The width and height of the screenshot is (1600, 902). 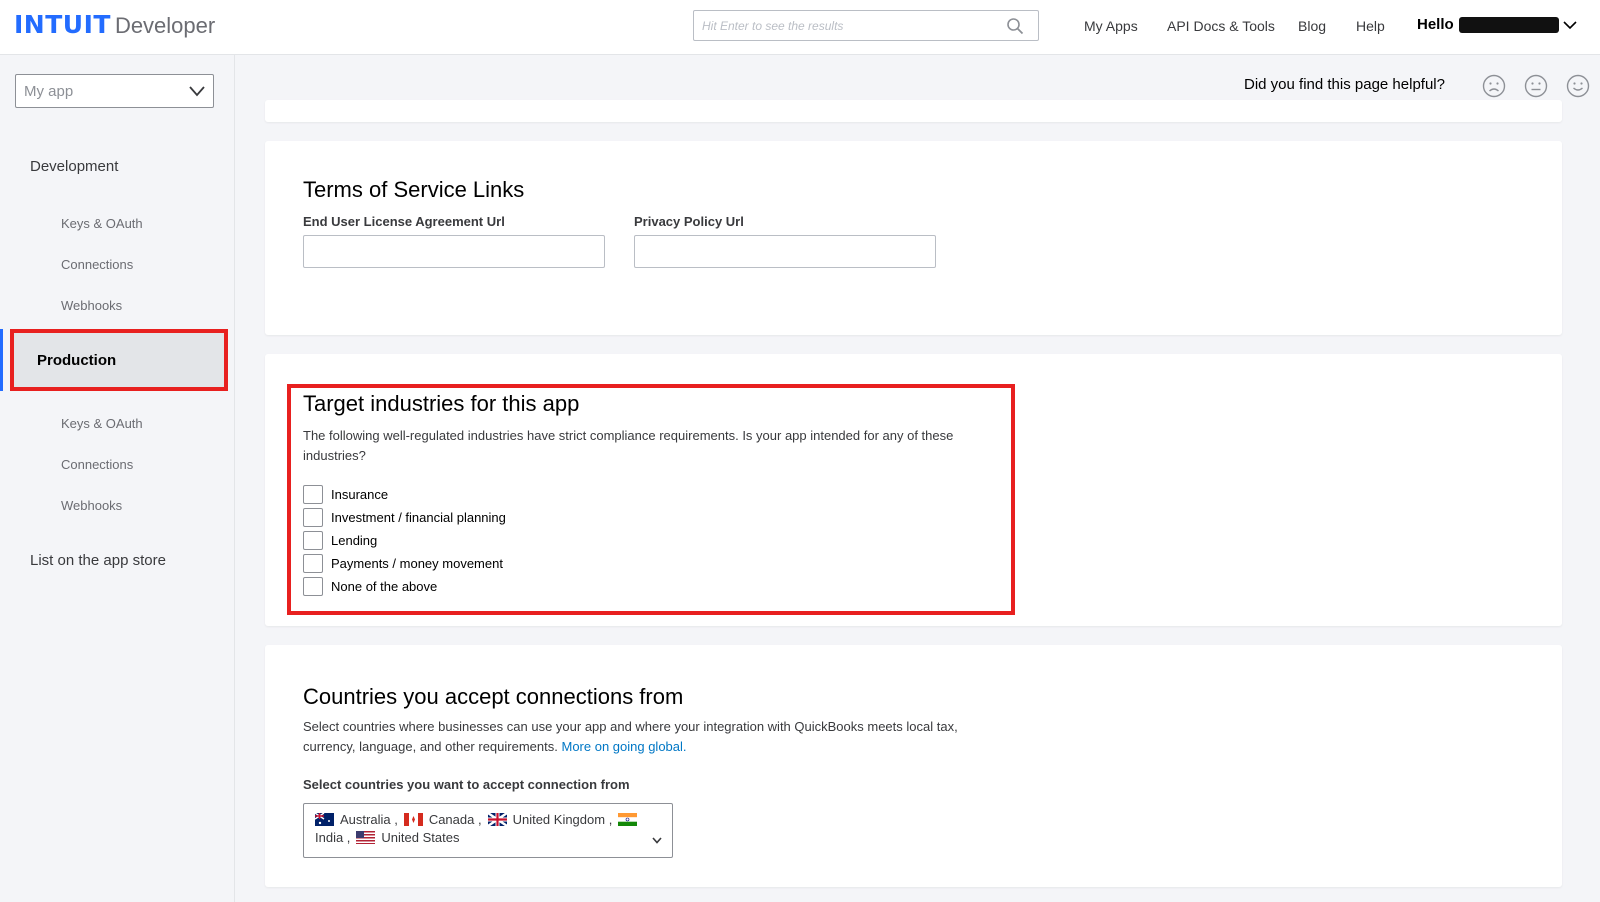 I want to click on country-india: India ,, so click(x=333, y=837).